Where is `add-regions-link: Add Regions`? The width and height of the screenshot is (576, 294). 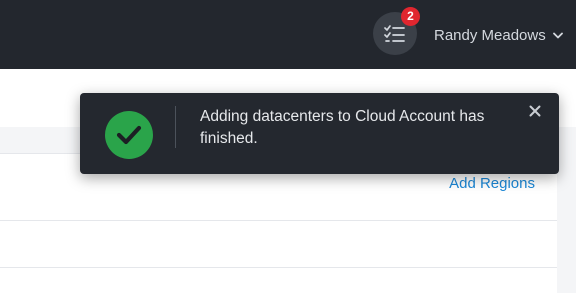
add-regions-link: Add Regions is located at coordinates (492, 183).